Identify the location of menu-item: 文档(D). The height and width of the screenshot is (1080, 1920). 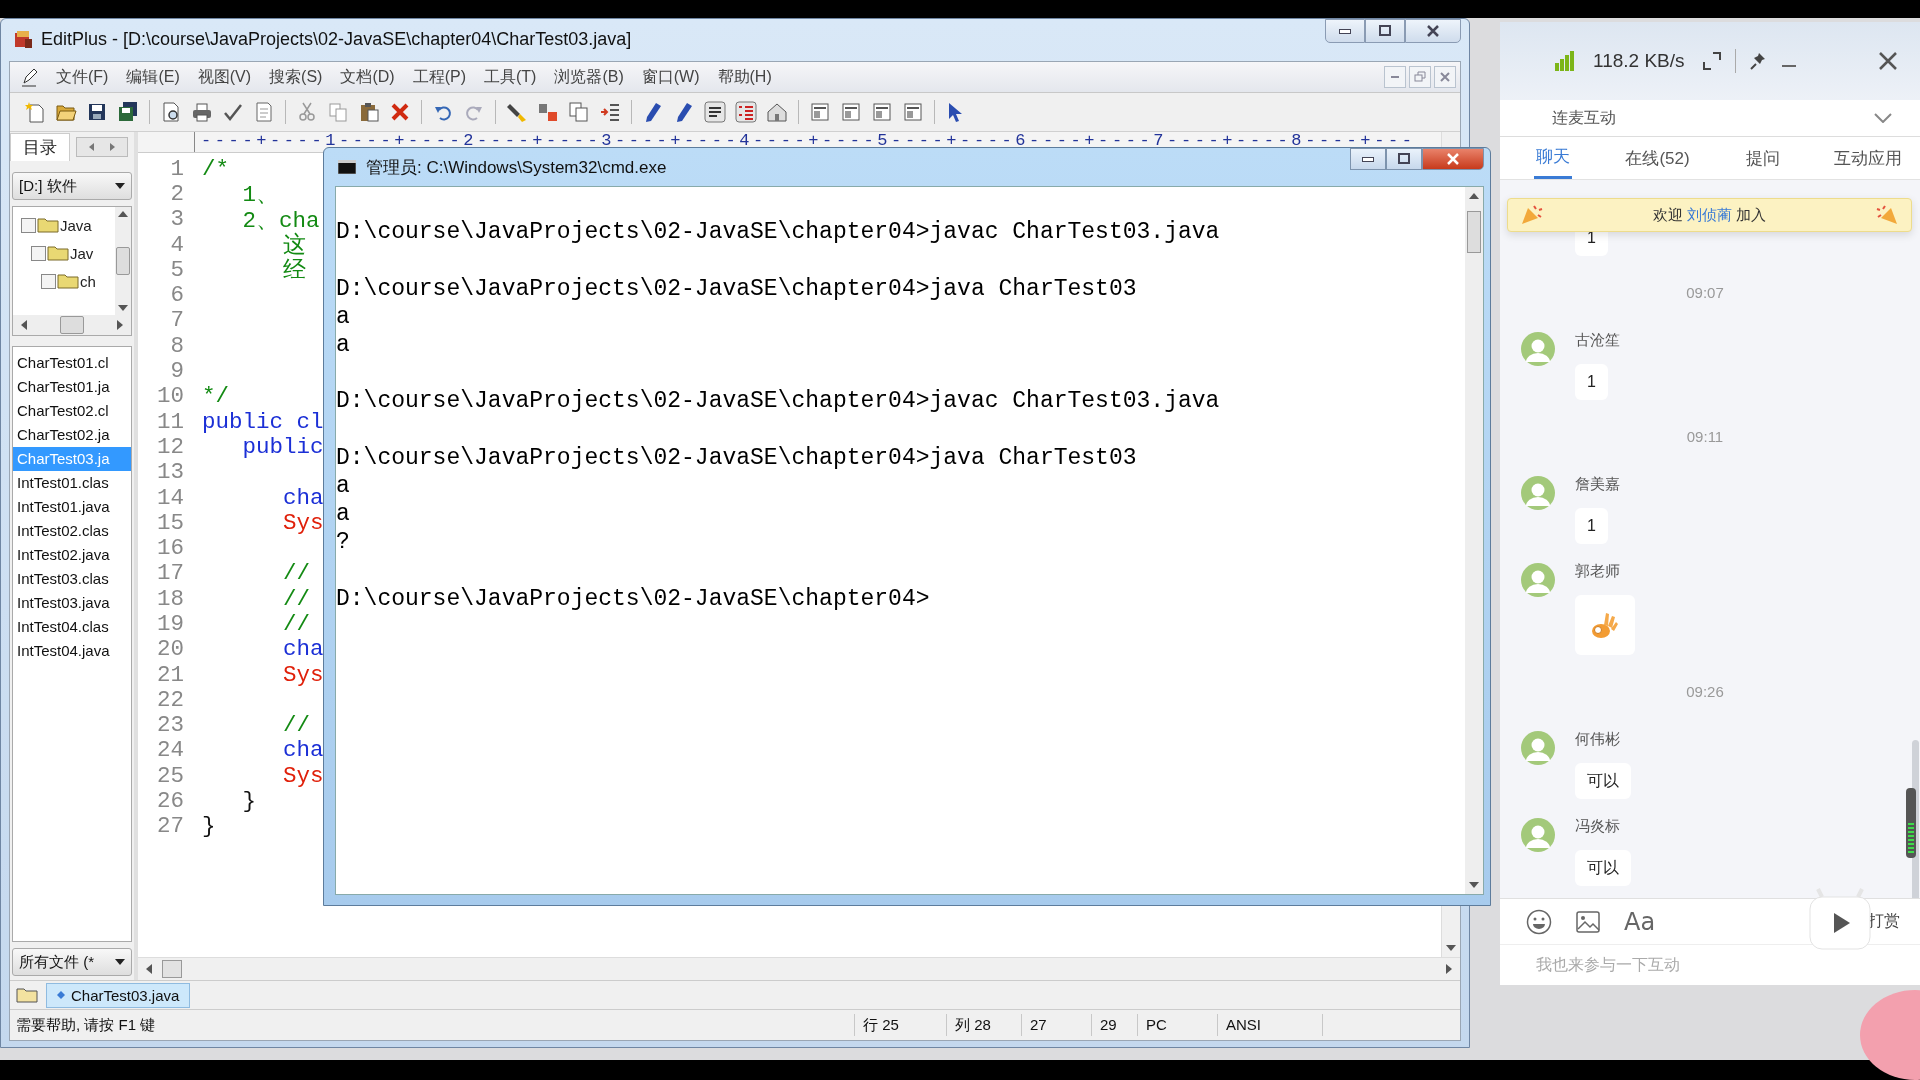
(367, 77).